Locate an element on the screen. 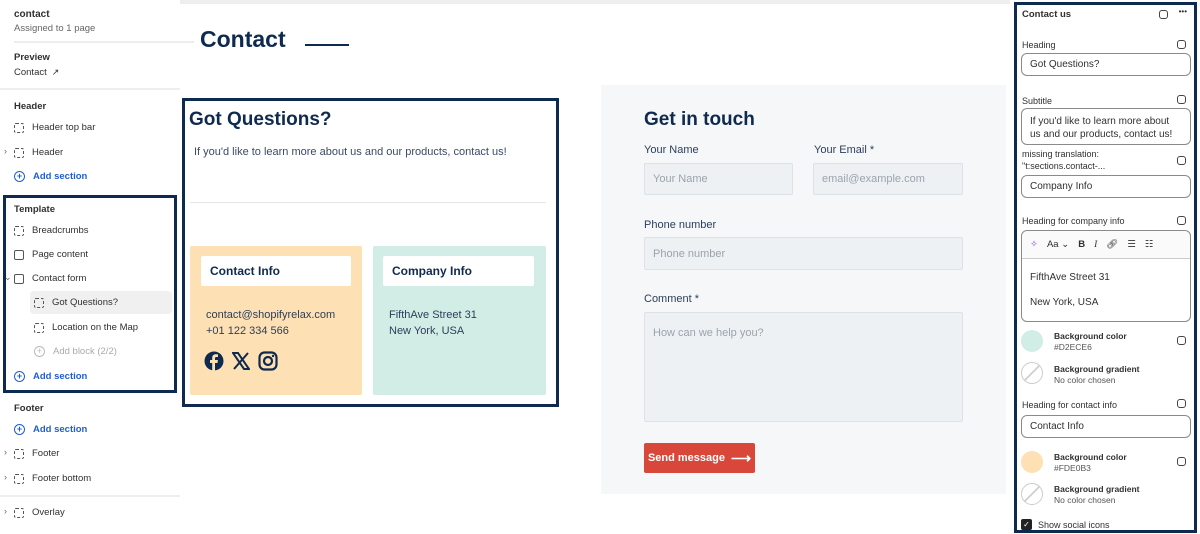  font-btn-label: Aa is located at coordinates (1052, 244).